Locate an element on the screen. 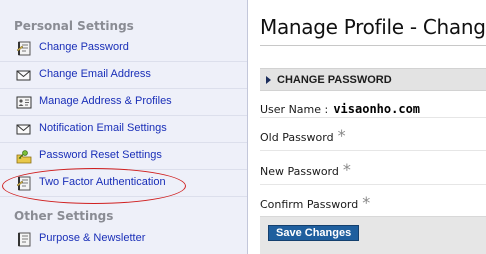 The height and width of the screenshot is (254, 486). new-password-field is located at coordinates (438, 167).